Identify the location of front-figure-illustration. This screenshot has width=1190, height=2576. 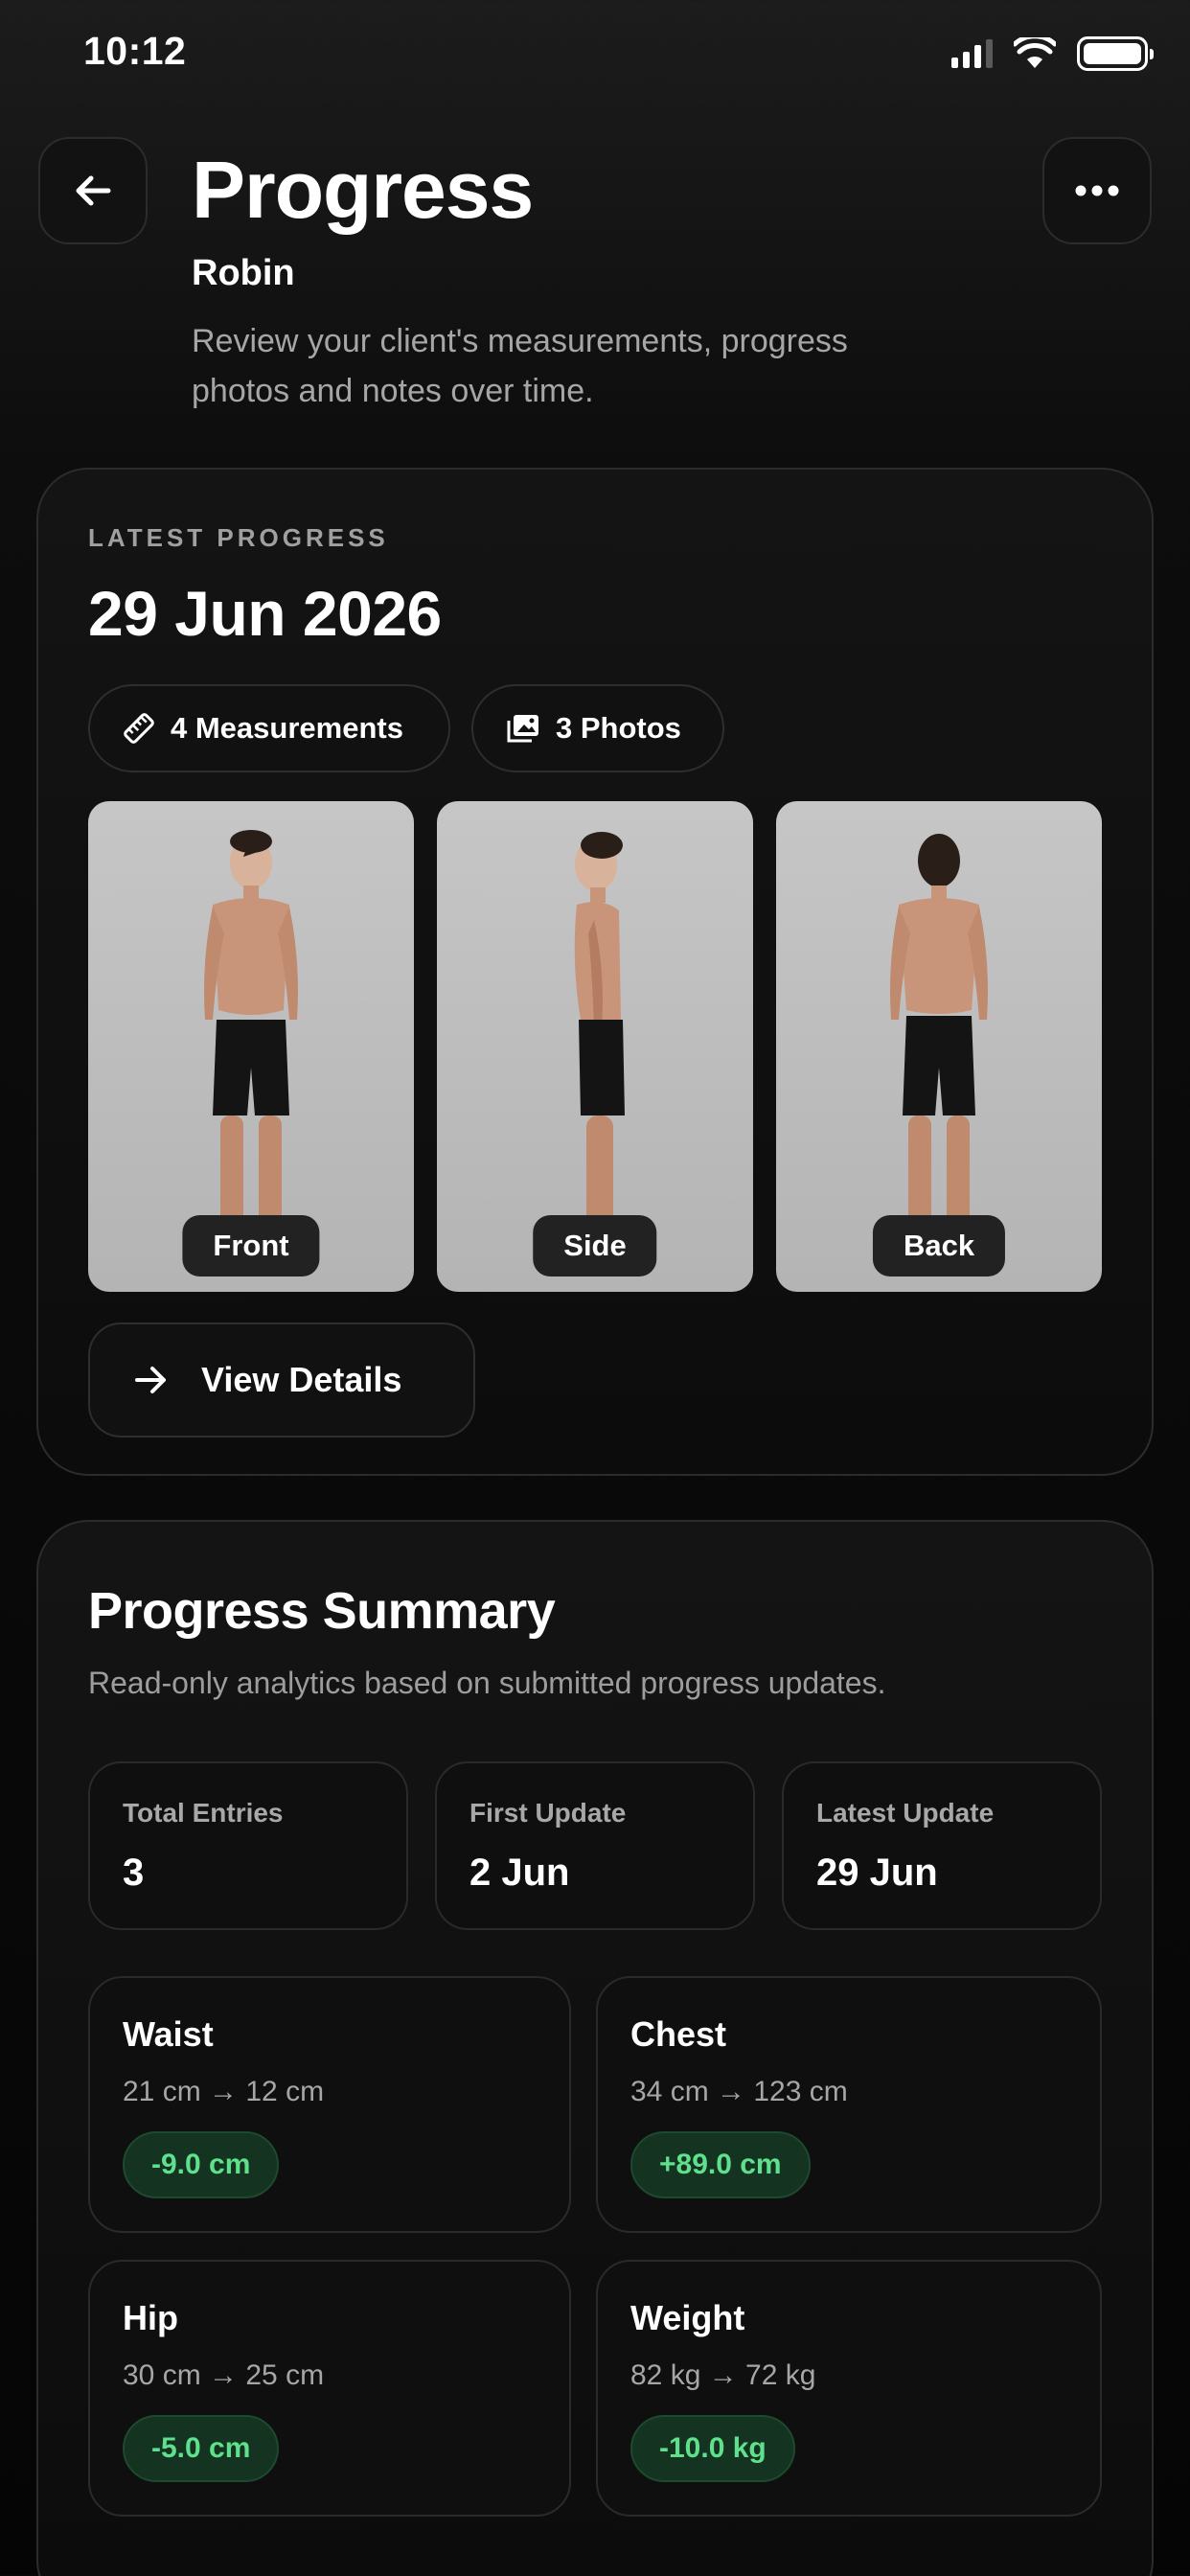
(251, 1032).